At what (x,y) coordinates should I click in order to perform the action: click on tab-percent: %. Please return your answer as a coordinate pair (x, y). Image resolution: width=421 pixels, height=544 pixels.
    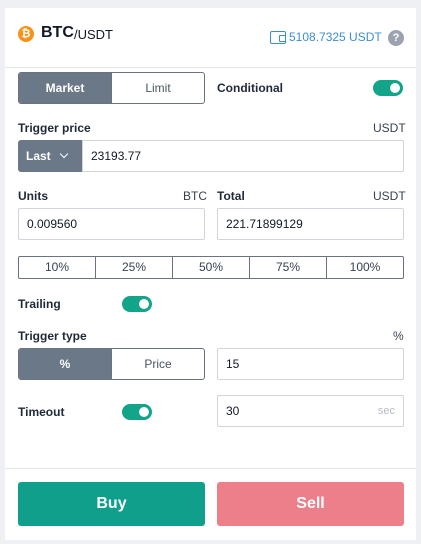
    Looking at the image, I should click on (65, 364).